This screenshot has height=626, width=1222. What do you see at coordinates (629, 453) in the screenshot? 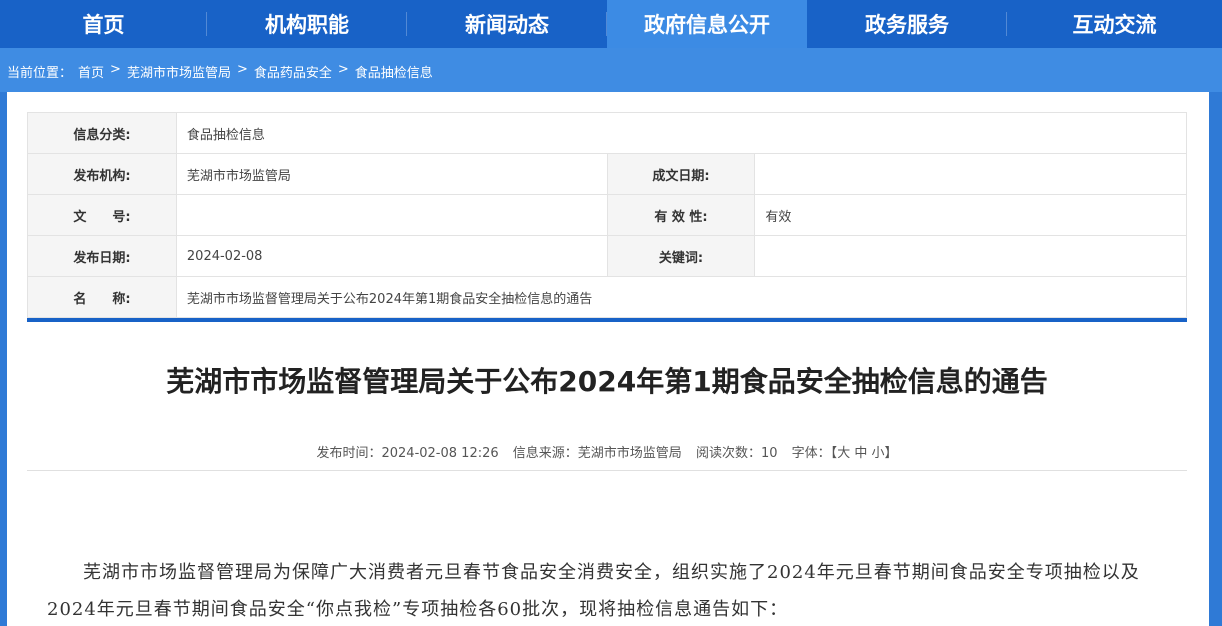
I see `info-value: 芜湖市市场监管局` at bounding box center [629, 453].